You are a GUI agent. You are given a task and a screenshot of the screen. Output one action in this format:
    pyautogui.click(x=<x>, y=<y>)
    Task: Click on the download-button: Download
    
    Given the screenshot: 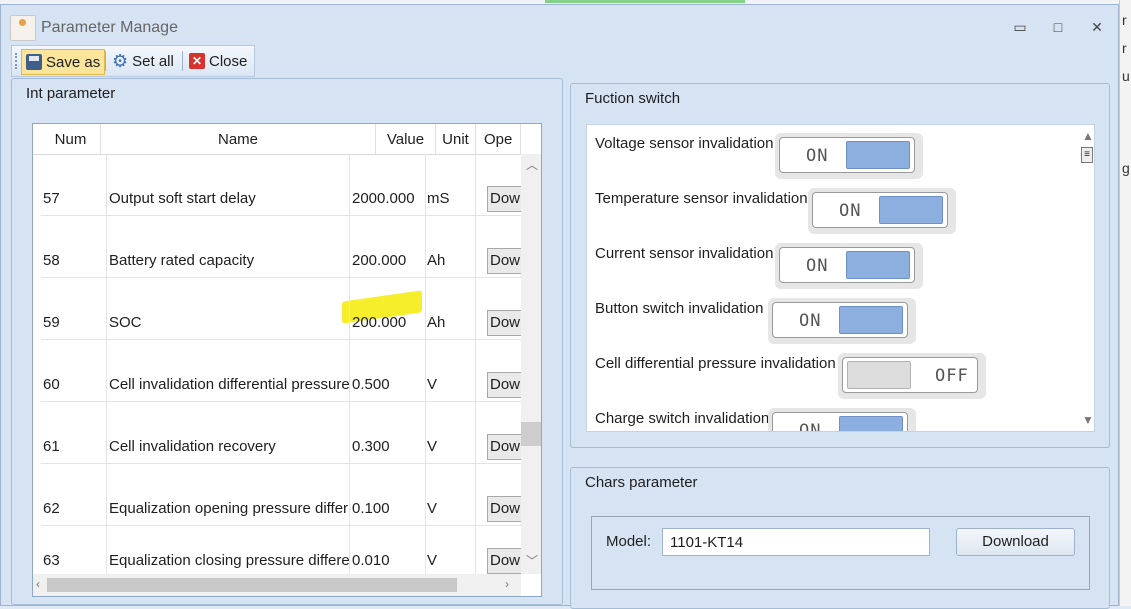 What is the action you would take?
    pyautogui.click(x=1015, y=542)
    